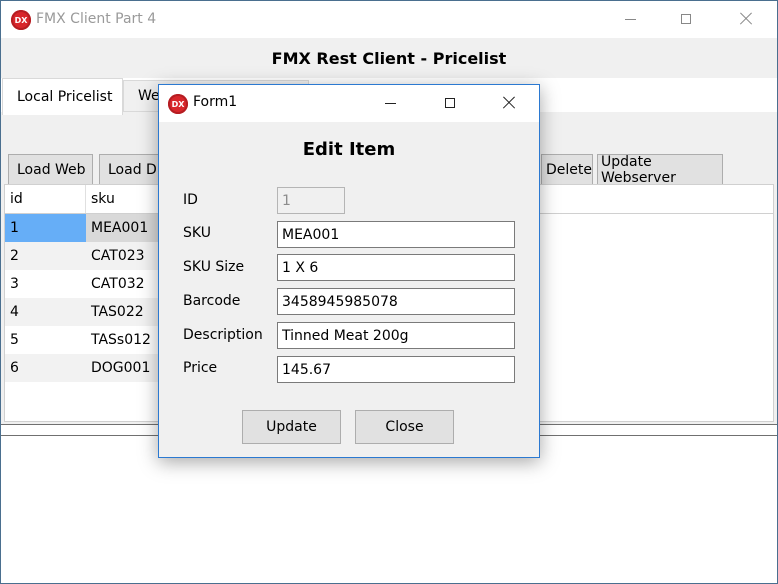 This screenshot has height=584, width=778. Describe the element at coordinates (212, 301) in the screenshot. I see `barcode-label: Barcode` at that location.